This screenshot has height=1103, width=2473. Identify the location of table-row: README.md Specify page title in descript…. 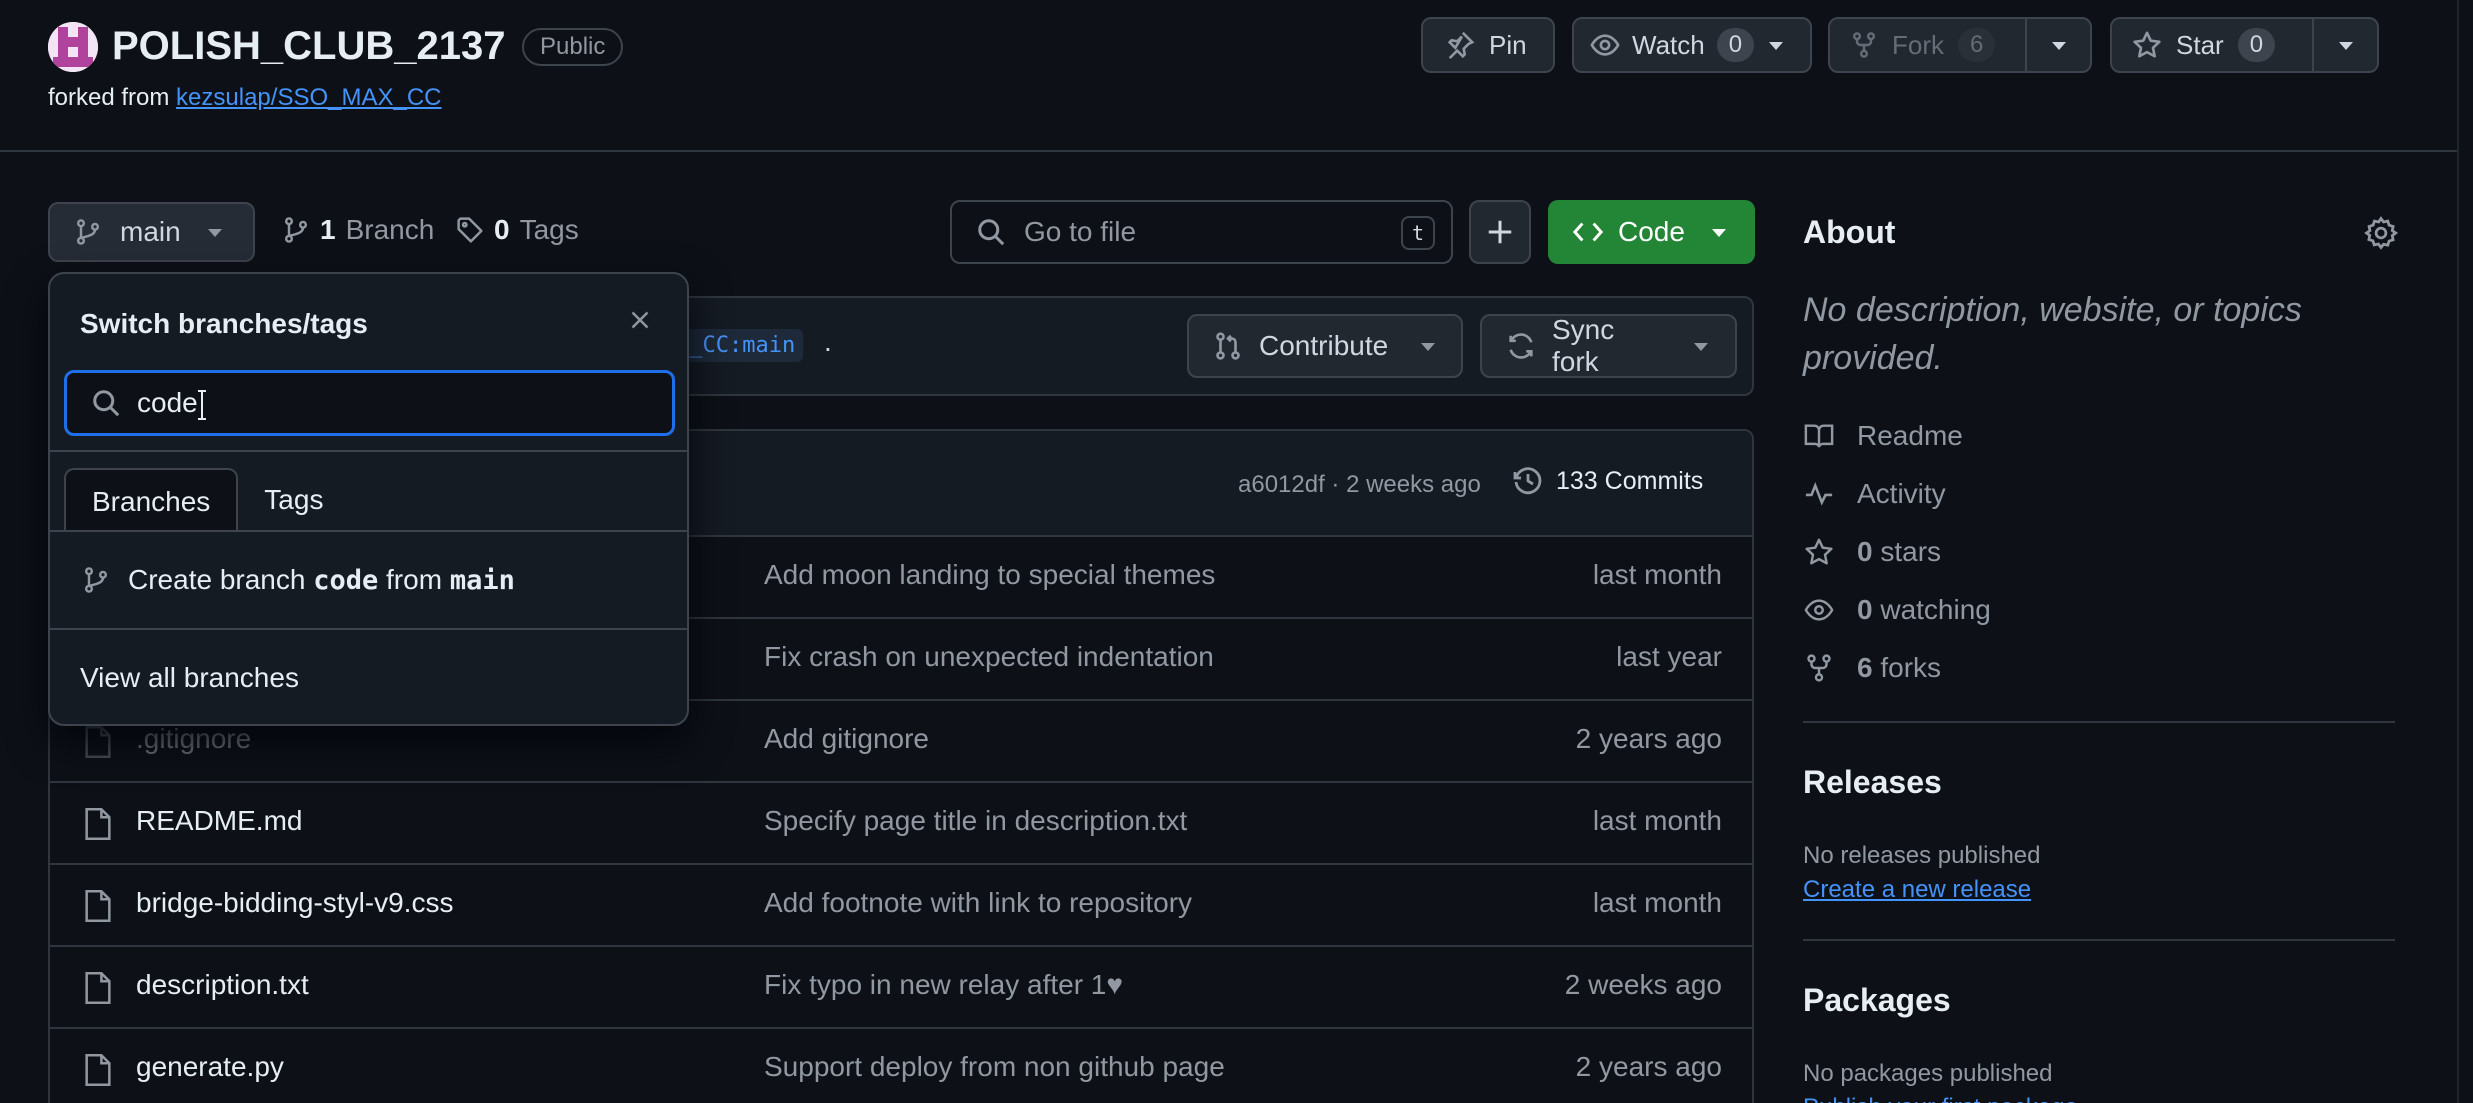
(901, 824).